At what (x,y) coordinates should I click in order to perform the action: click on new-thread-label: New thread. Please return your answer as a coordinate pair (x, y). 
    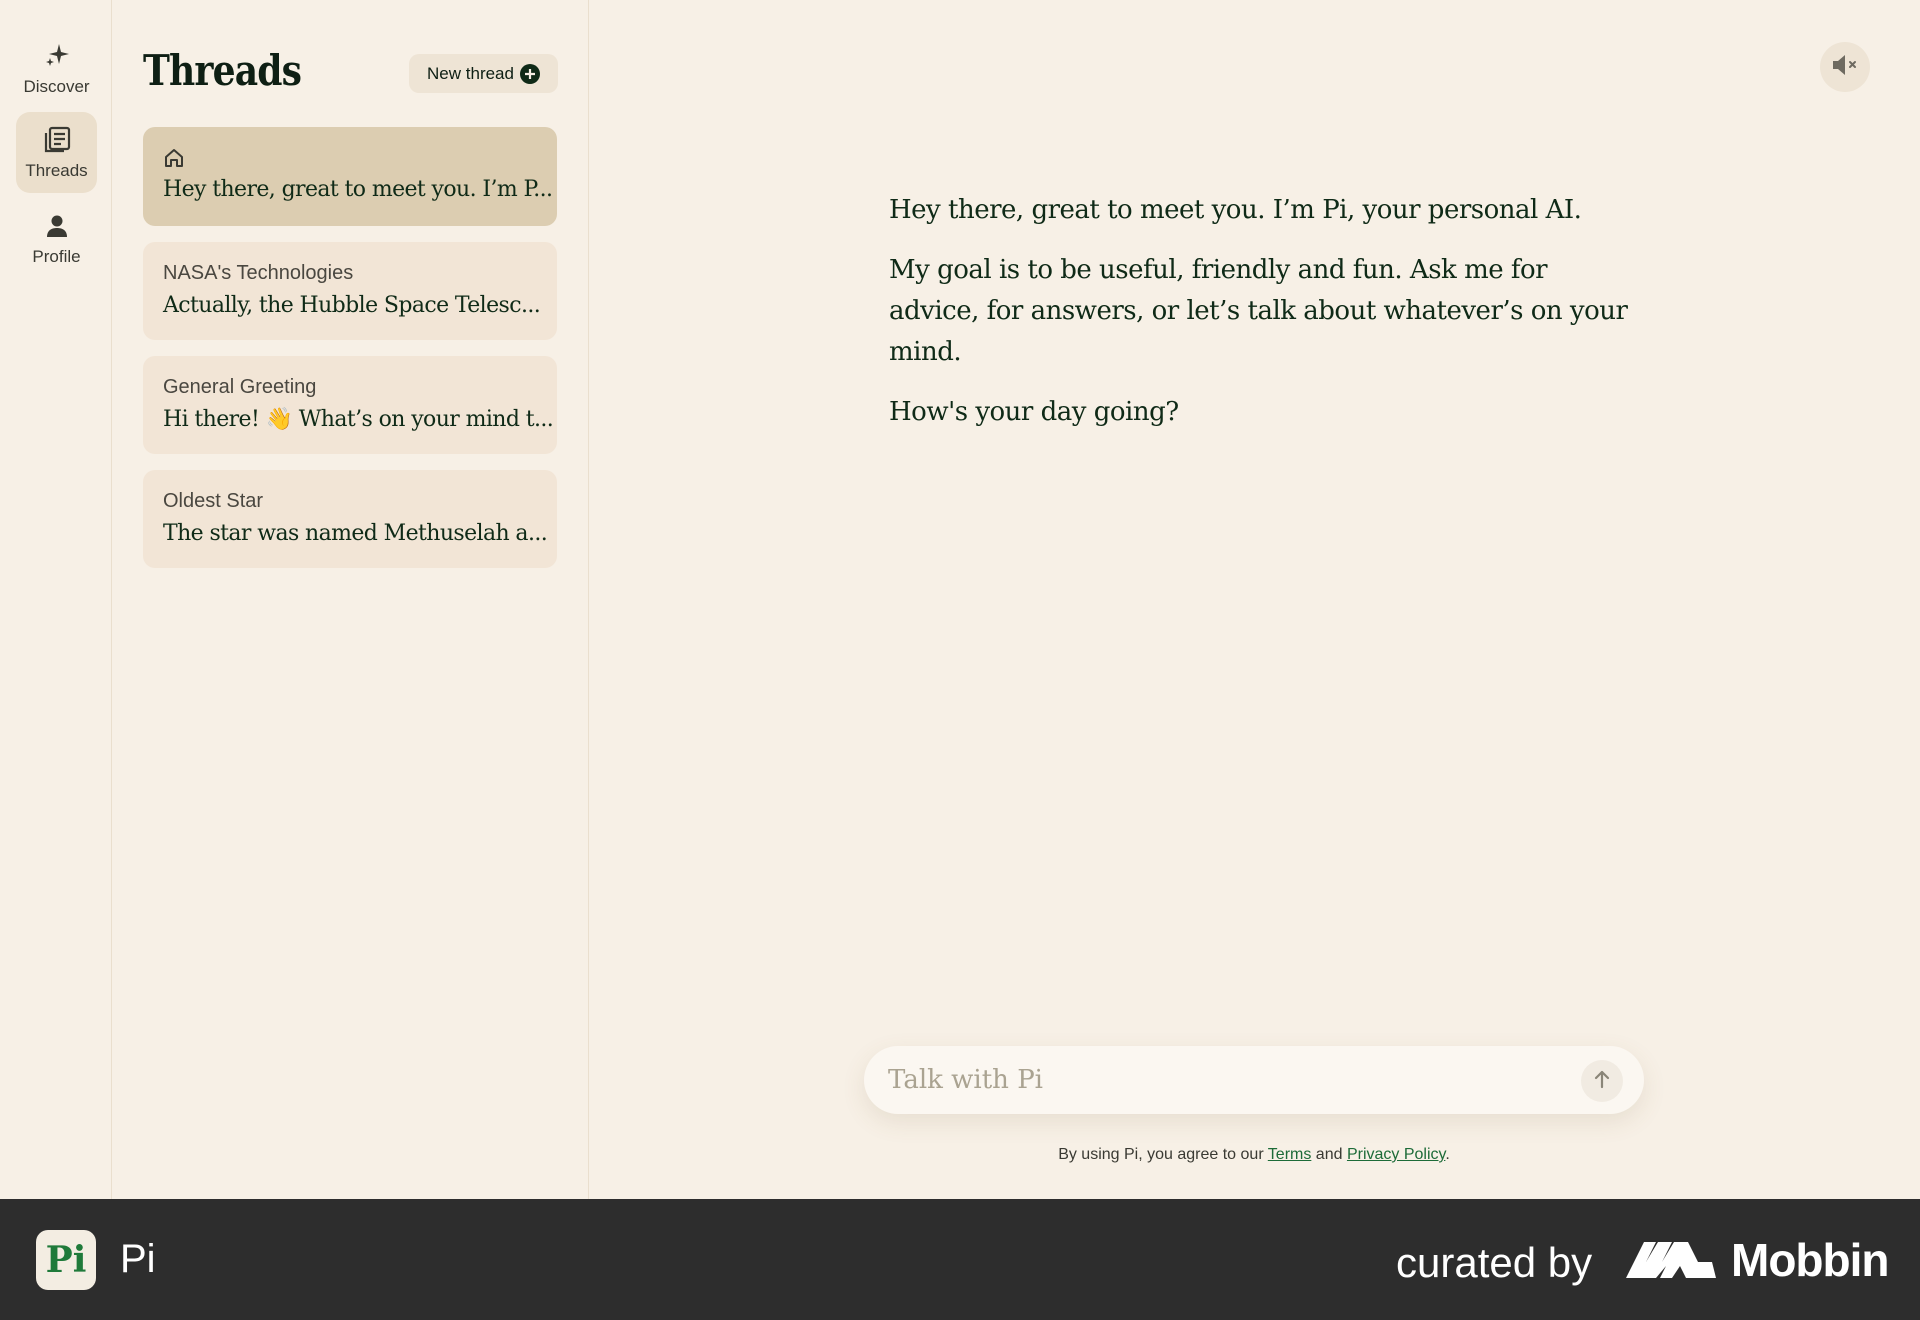
    Looking at the image, I should click on (470, 73).